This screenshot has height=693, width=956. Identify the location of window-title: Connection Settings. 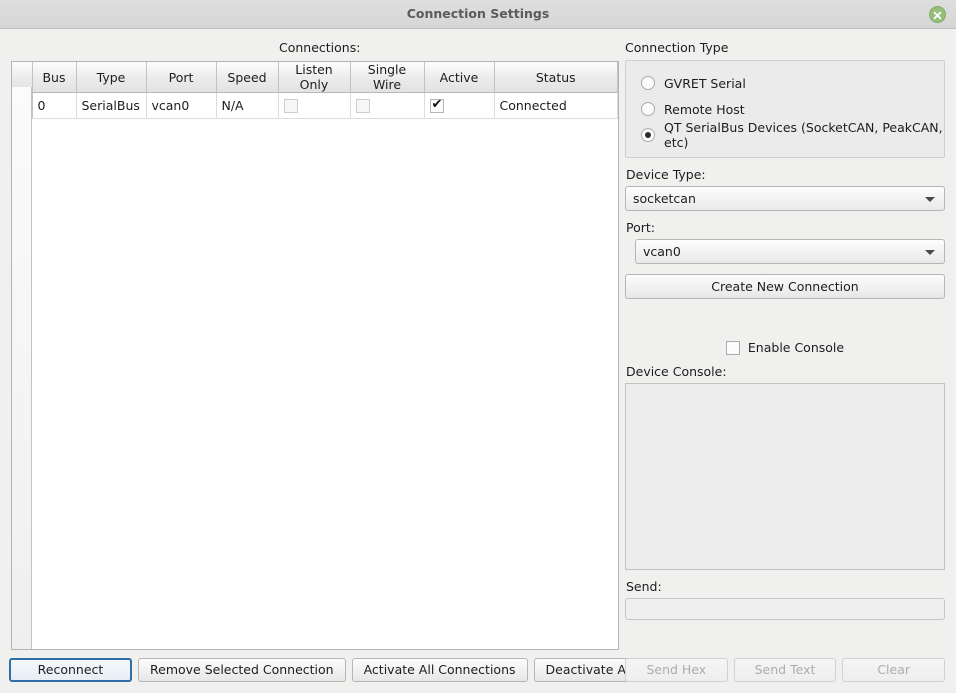
(478, 13).